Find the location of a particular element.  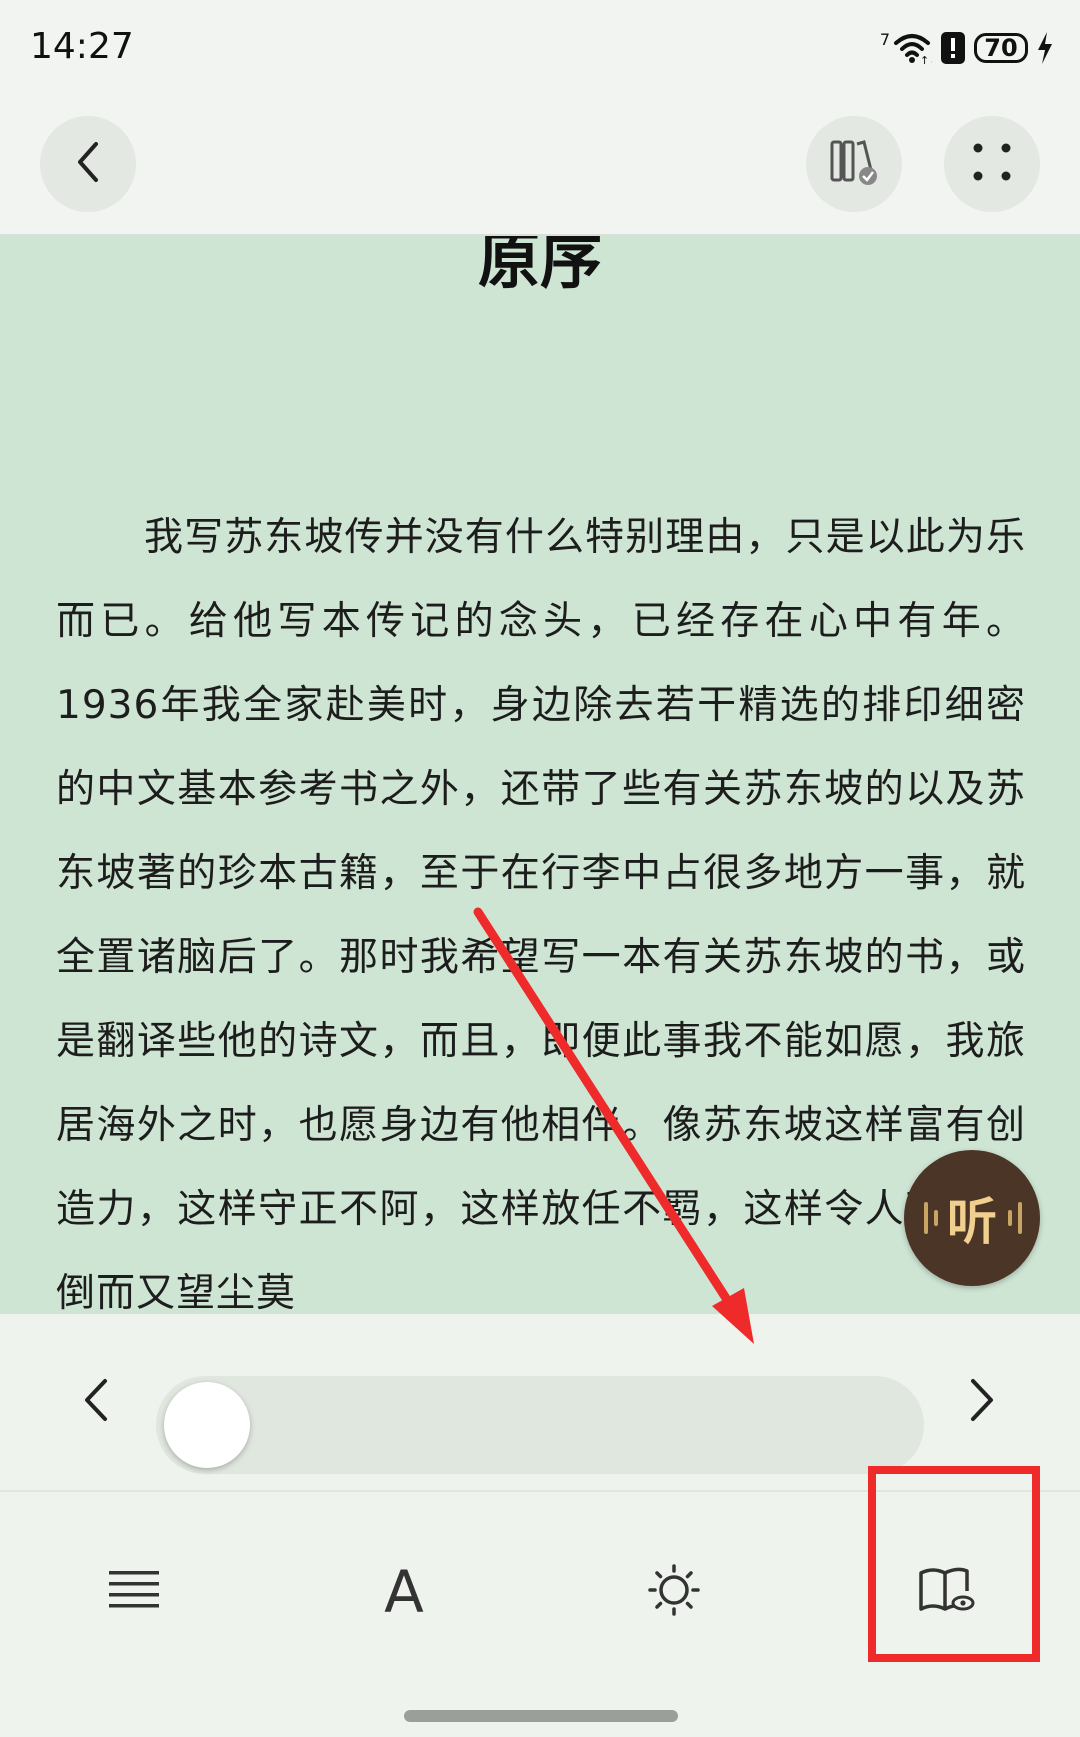

brightness-icon is located at coordinates (674, 1592).